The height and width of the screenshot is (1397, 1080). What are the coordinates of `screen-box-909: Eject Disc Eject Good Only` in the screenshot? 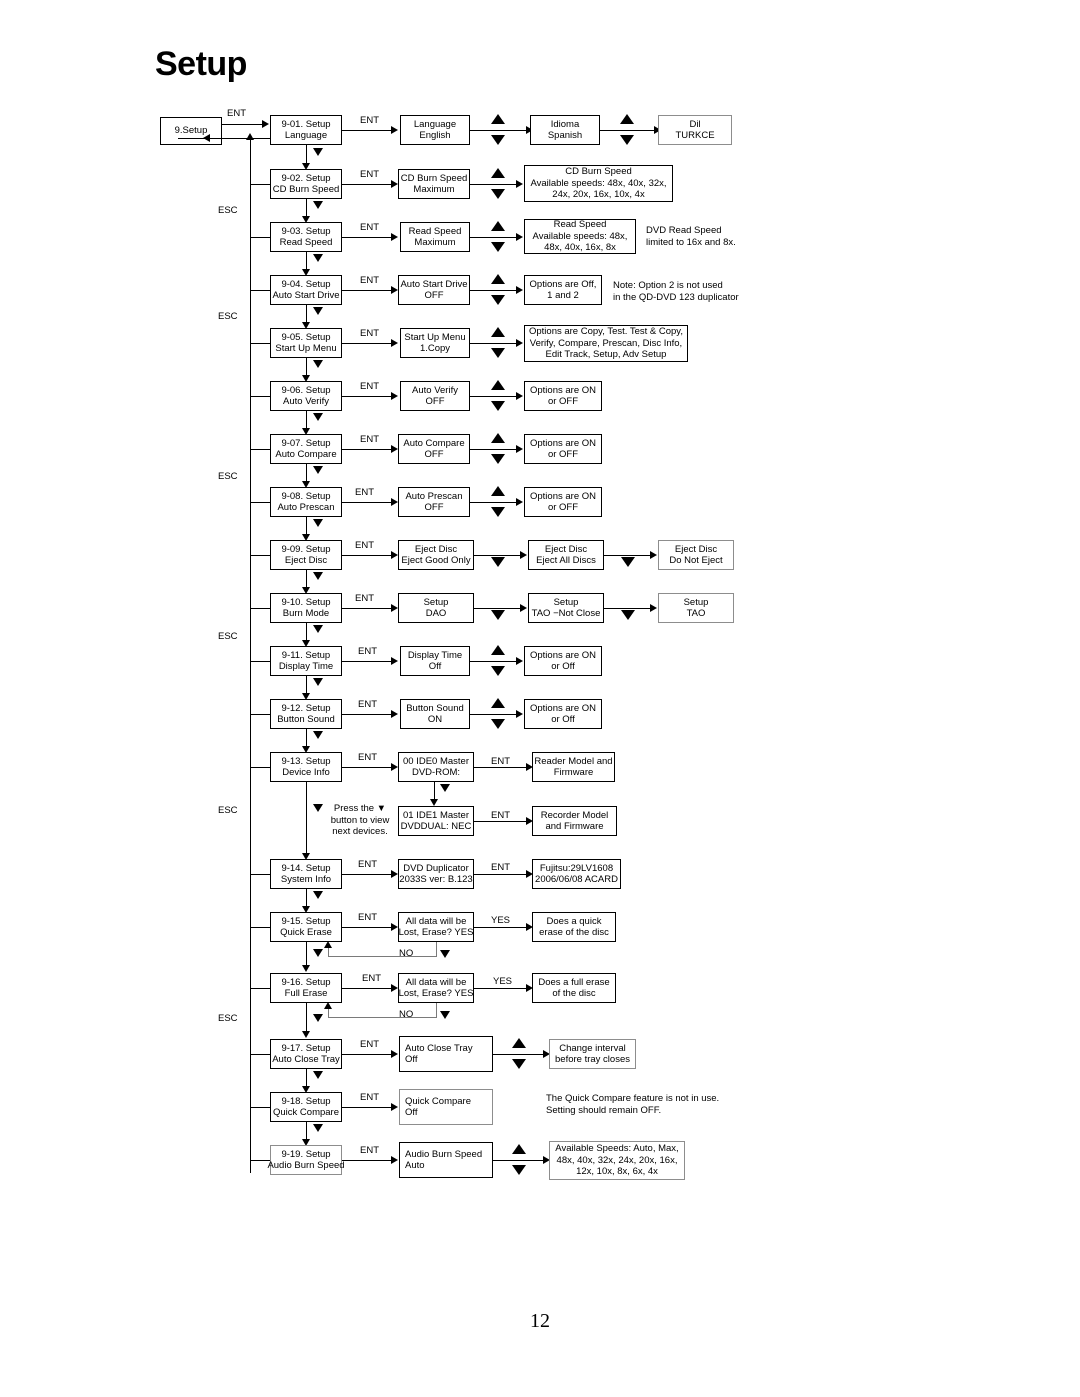 It's located at (436, 555).